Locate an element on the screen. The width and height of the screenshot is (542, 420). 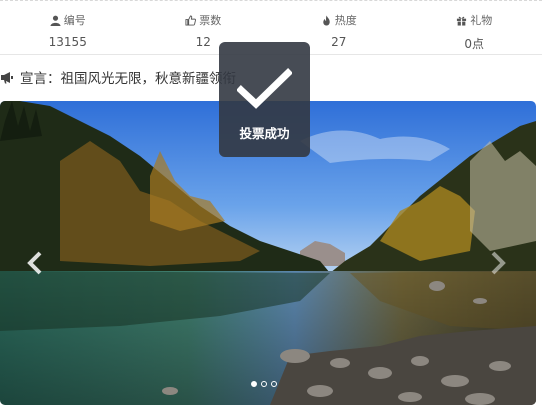
stat-label: 票数 is located at coordinates (210, 20).